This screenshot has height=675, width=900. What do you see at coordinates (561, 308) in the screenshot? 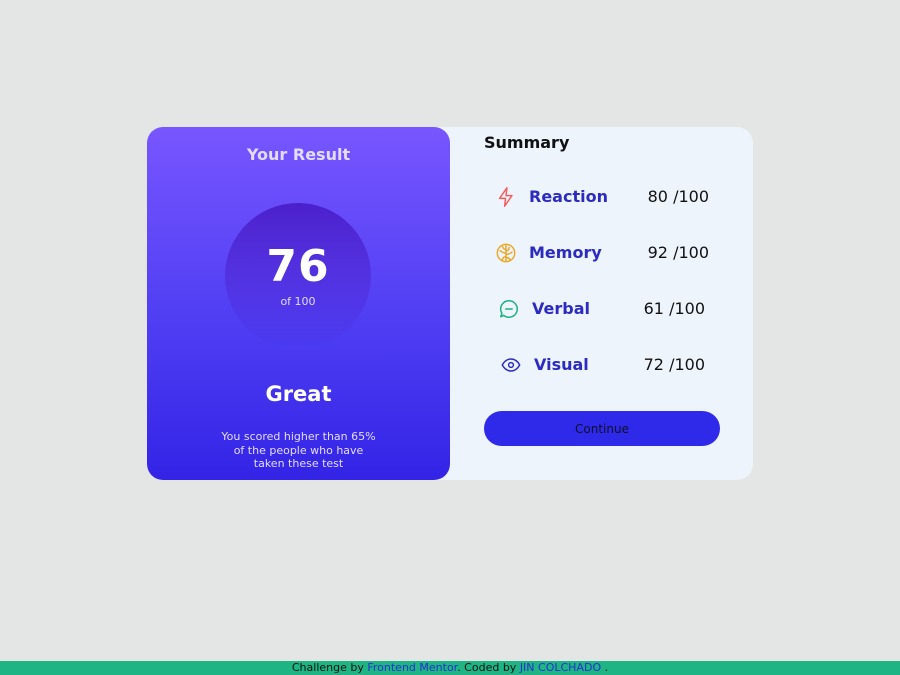
I see `summary-row-label: Verbal` at bounding box center [561, 308].